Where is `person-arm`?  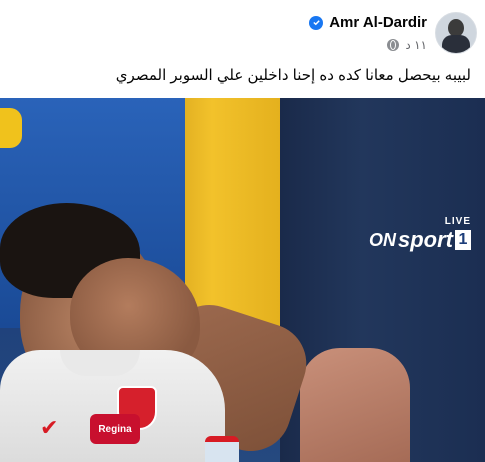
person-arm is located at coordinates (355, 405).